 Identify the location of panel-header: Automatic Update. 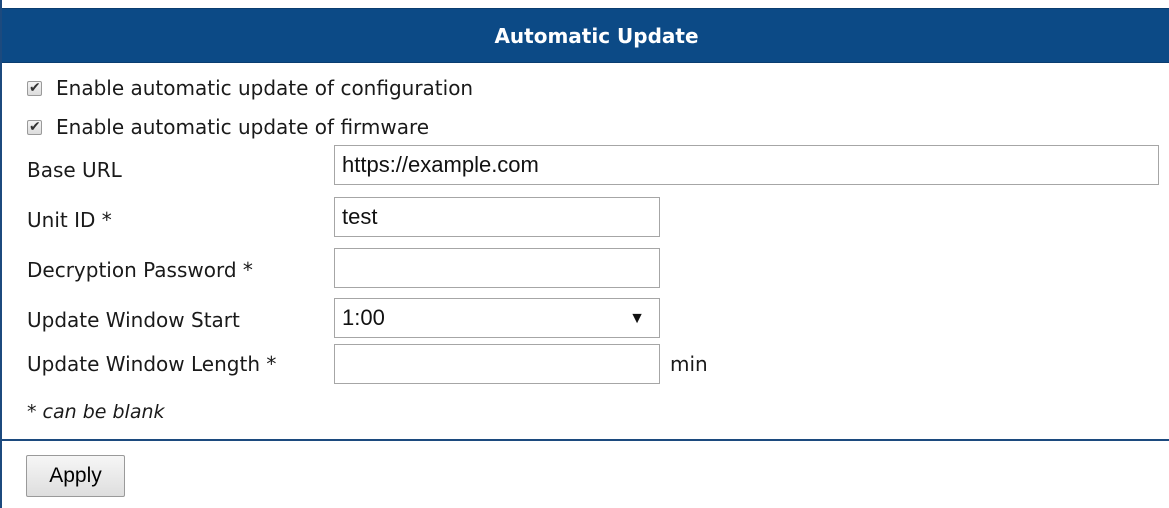
(585, 35).